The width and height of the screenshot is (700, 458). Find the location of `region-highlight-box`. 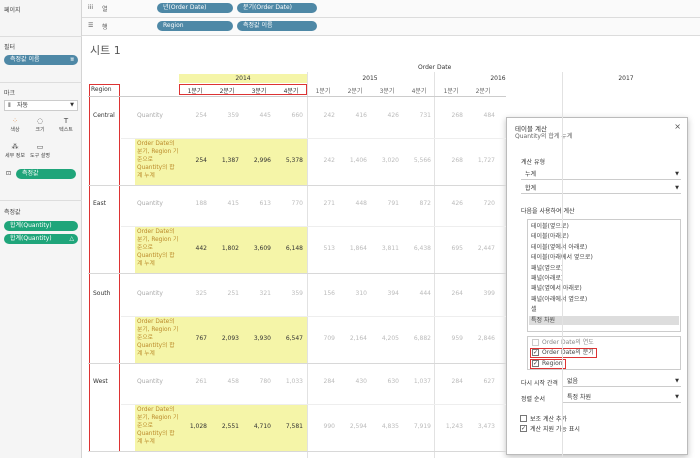

region-highlight-box is located at coordinates (104, 268).